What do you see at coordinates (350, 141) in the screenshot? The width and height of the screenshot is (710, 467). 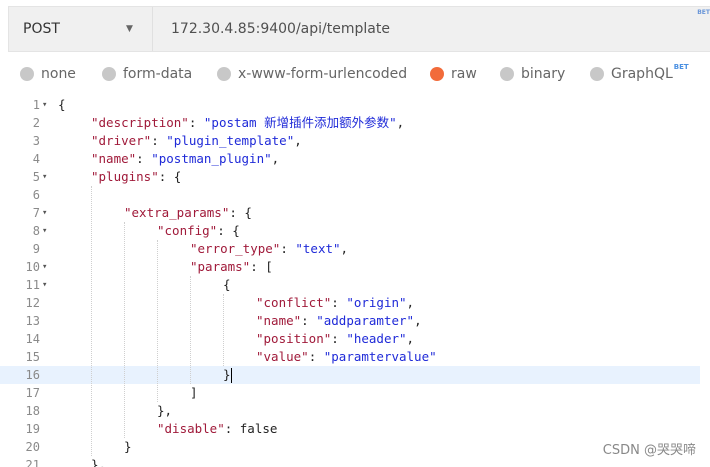 I see `code-line: 3 "driver": "plugin_template",` at bounding box center [350, 141].